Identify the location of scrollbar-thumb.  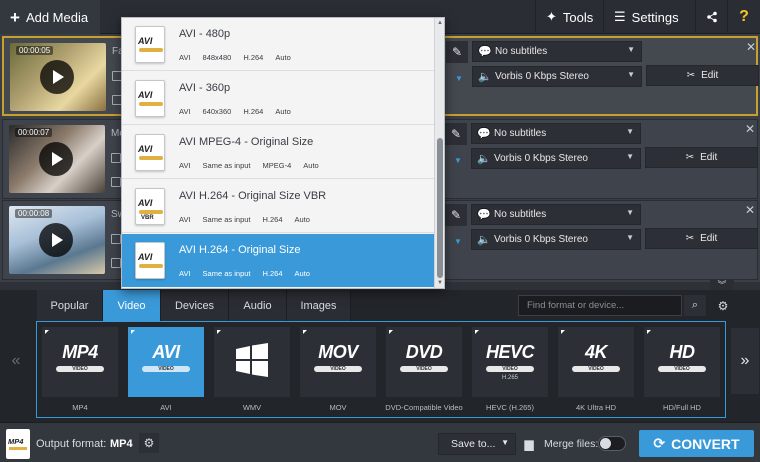
(440, 208).